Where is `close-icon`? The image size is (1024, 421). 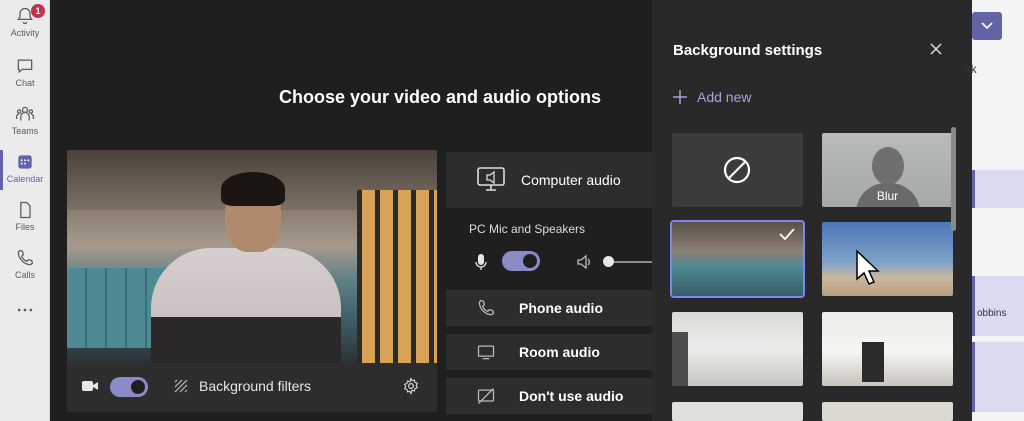 close-icon is located at coordinates (936, 49).